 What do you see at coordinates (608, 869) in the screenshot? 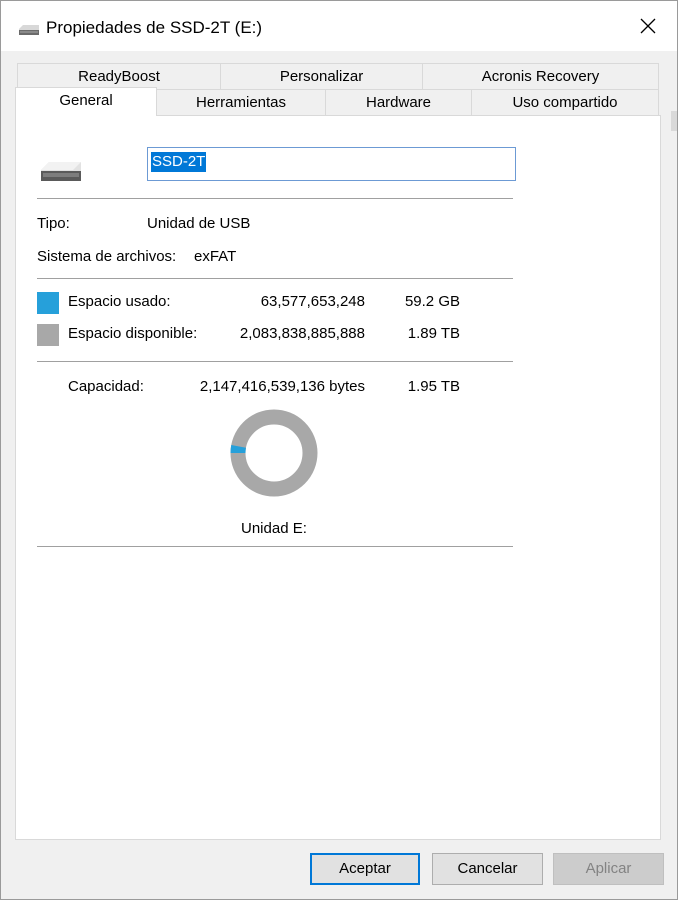
I see `apply-button: Aplicar` at bounding box center [608, 869].